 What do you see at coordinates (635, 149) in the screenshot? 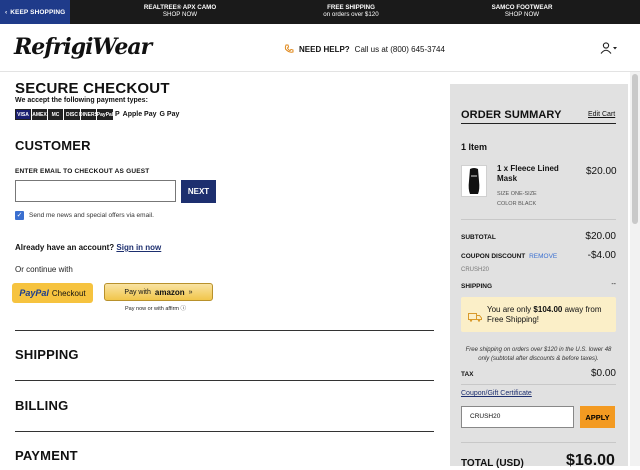
I see `scrollbar-thumb` at bounding box center [635, 149].